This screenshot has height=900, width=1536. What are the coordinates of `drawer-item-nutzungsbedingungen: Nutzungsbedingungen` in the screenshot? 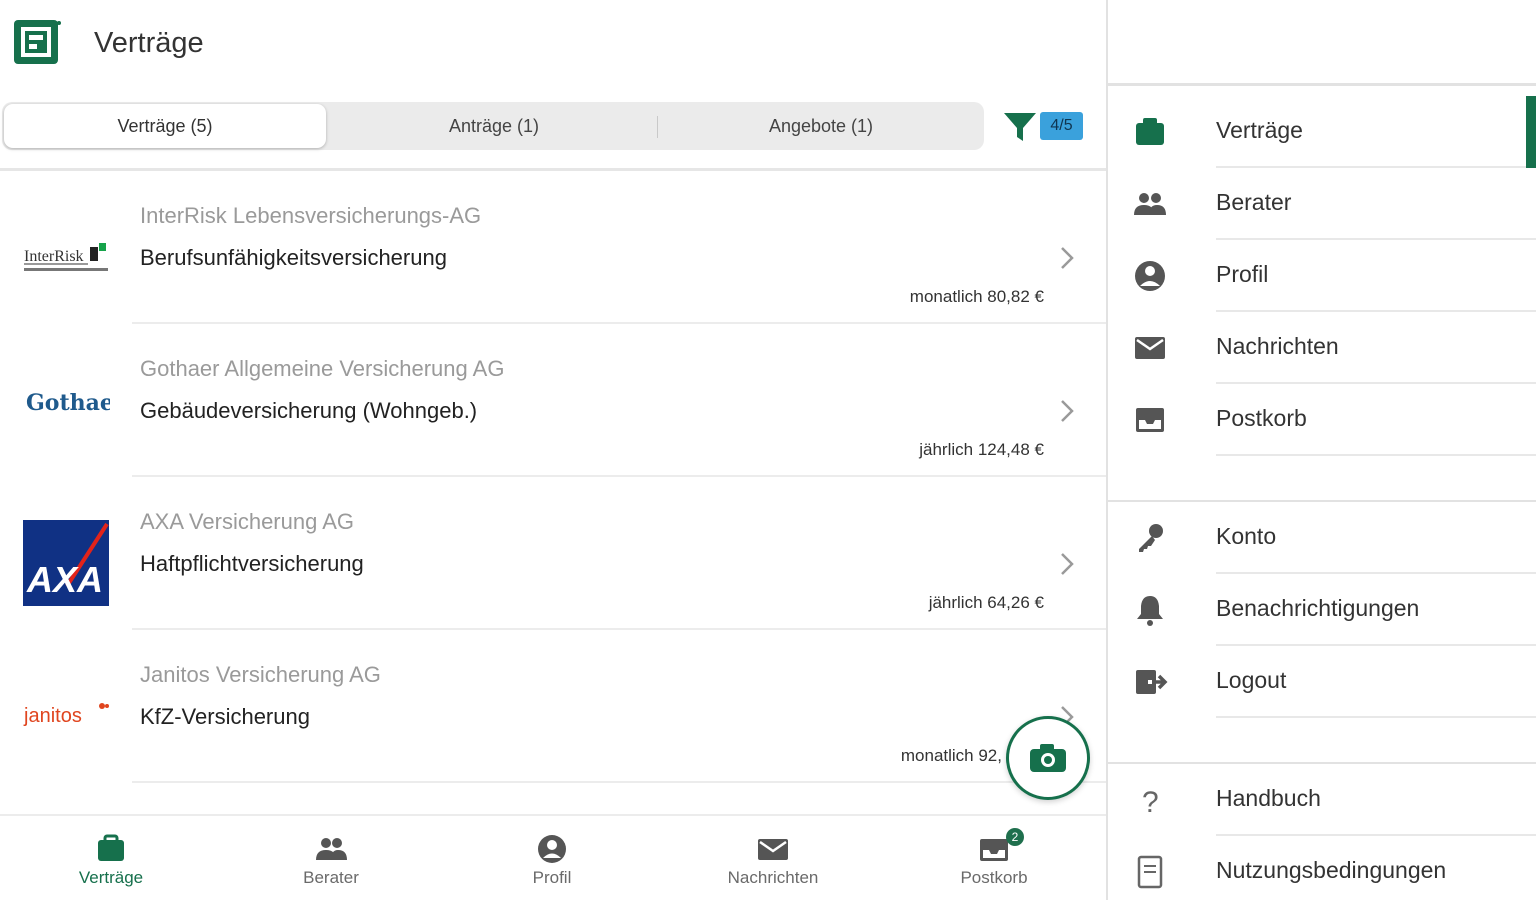 It's located at (1322, 868).